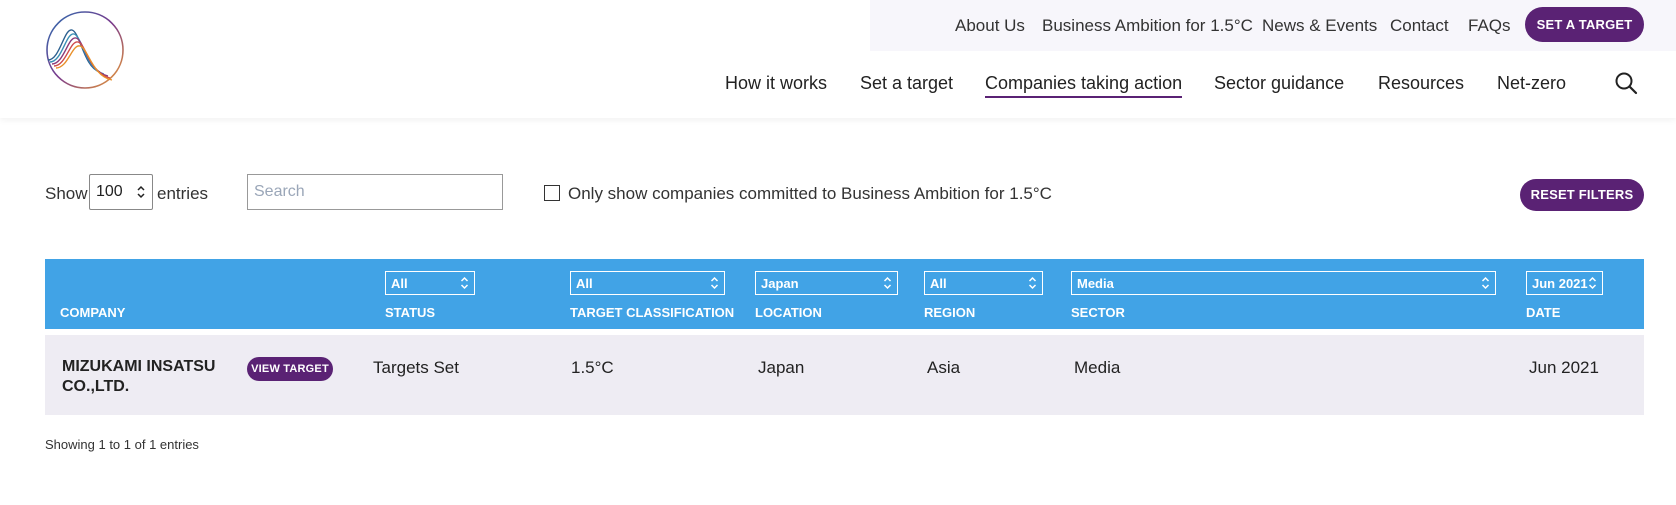  What do you see at coordinates (938, 283) in the screenshot?
I see `region-filter-value: All` at bounding box center [938, 283].